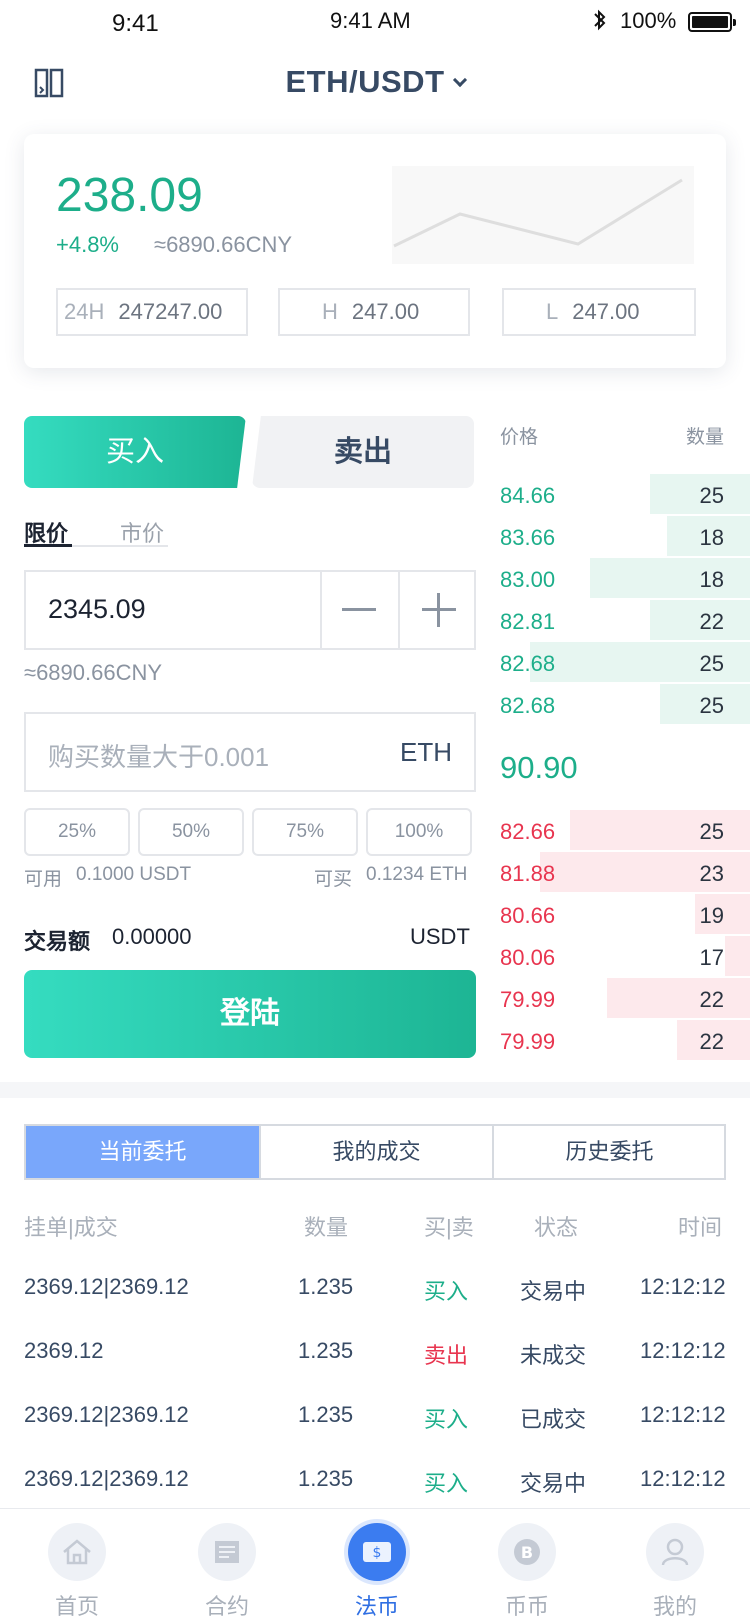 The height and width of the screenshot is (1624, 750). Describe the element at coordinates (528, 915) in the screenshot. I see `orderbook-price: 80.66` at that location.